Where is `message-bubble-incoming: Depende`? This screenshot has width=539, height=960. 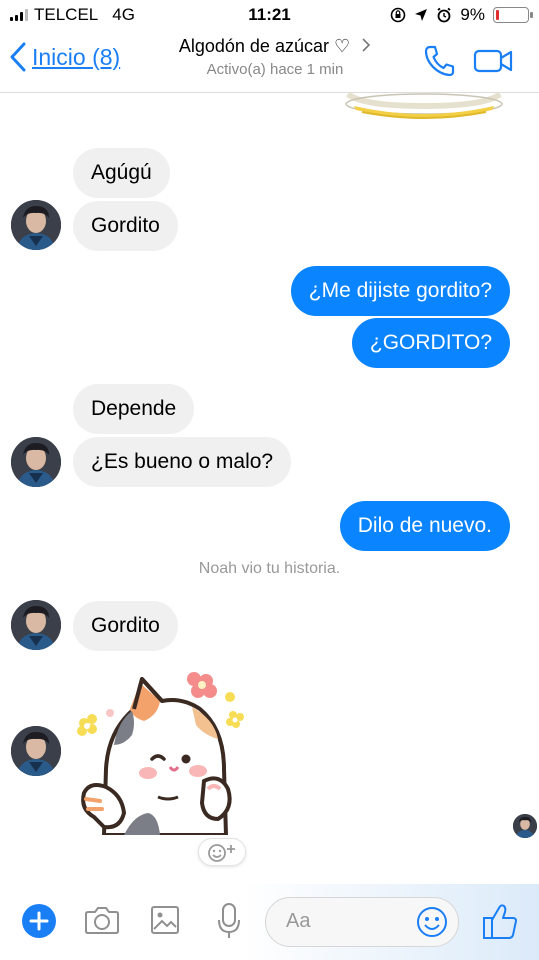 message-bubble-incoming: Depende is located at coordinates (134, 409).